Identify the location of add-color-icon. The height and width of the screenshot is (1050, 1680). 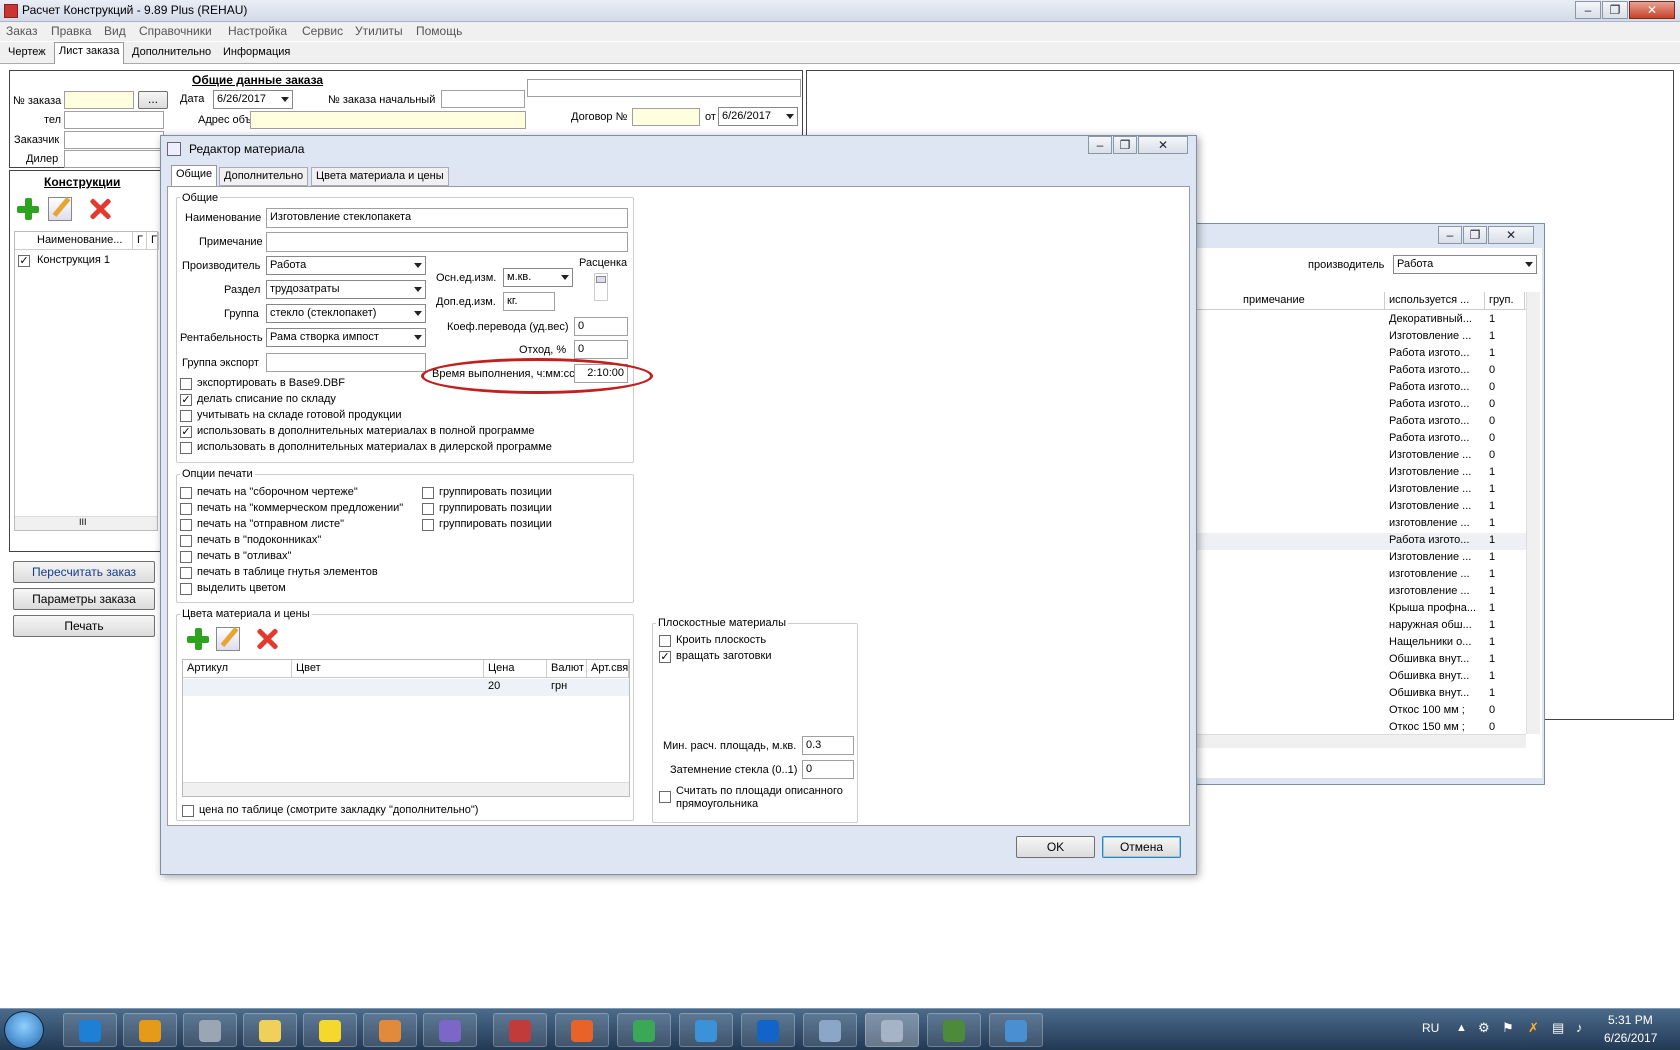
(198, 639).